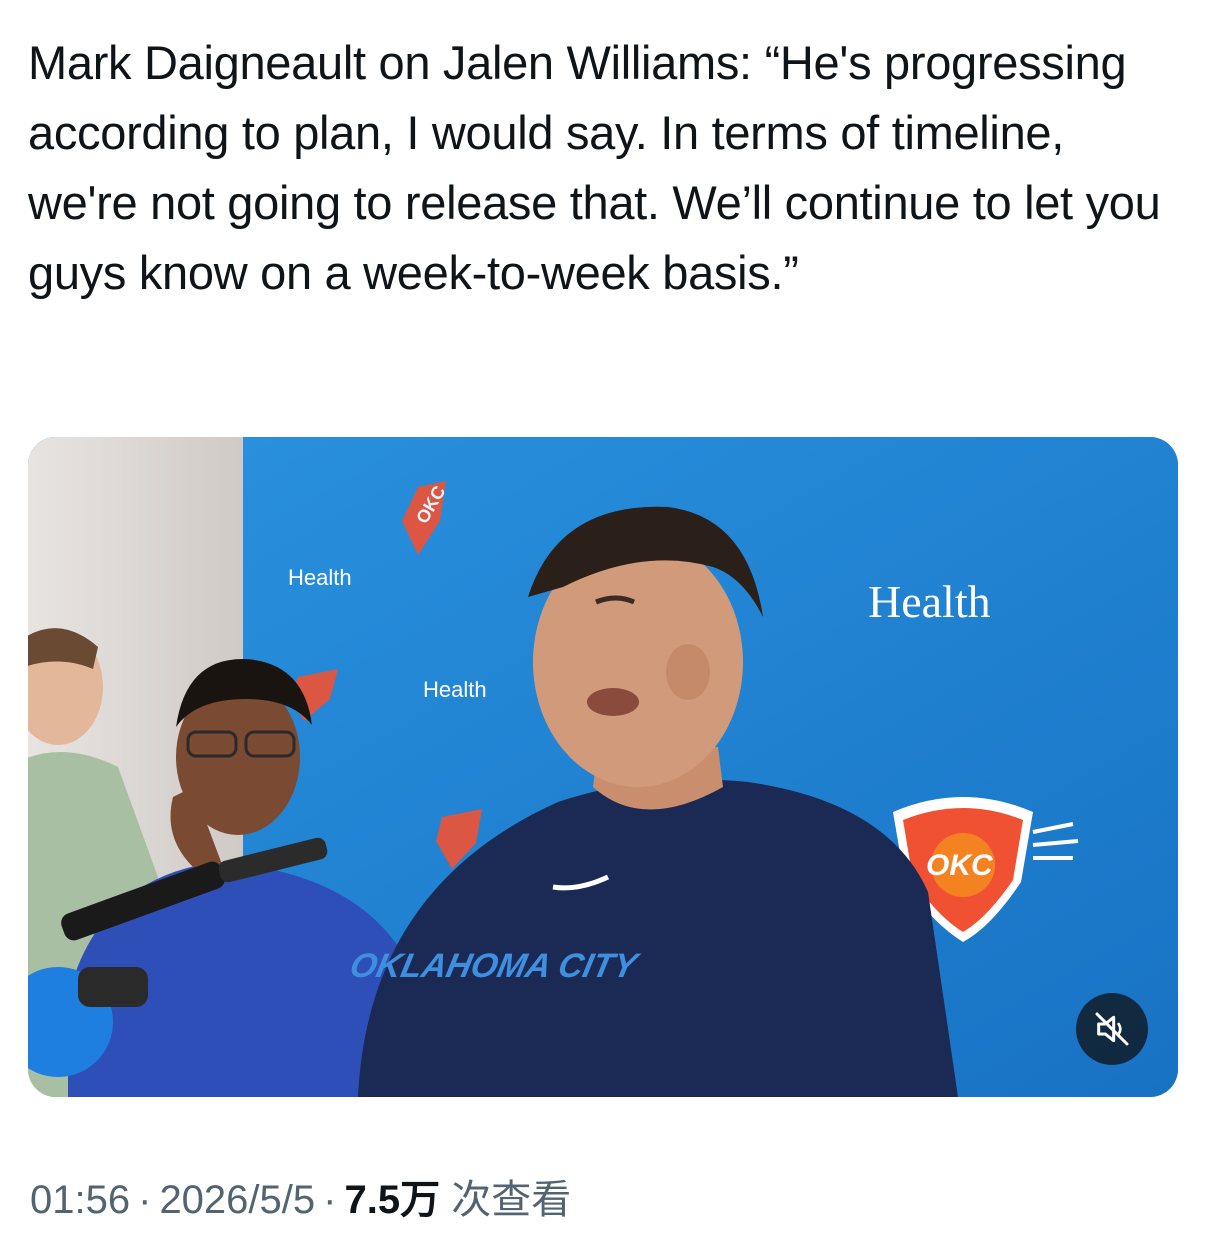 The image size is (1206, 1254). Describe the element at coordinates (495, 966) in the screenshot. I see `shirt-text: OKLAHOMA CITY` at that location.